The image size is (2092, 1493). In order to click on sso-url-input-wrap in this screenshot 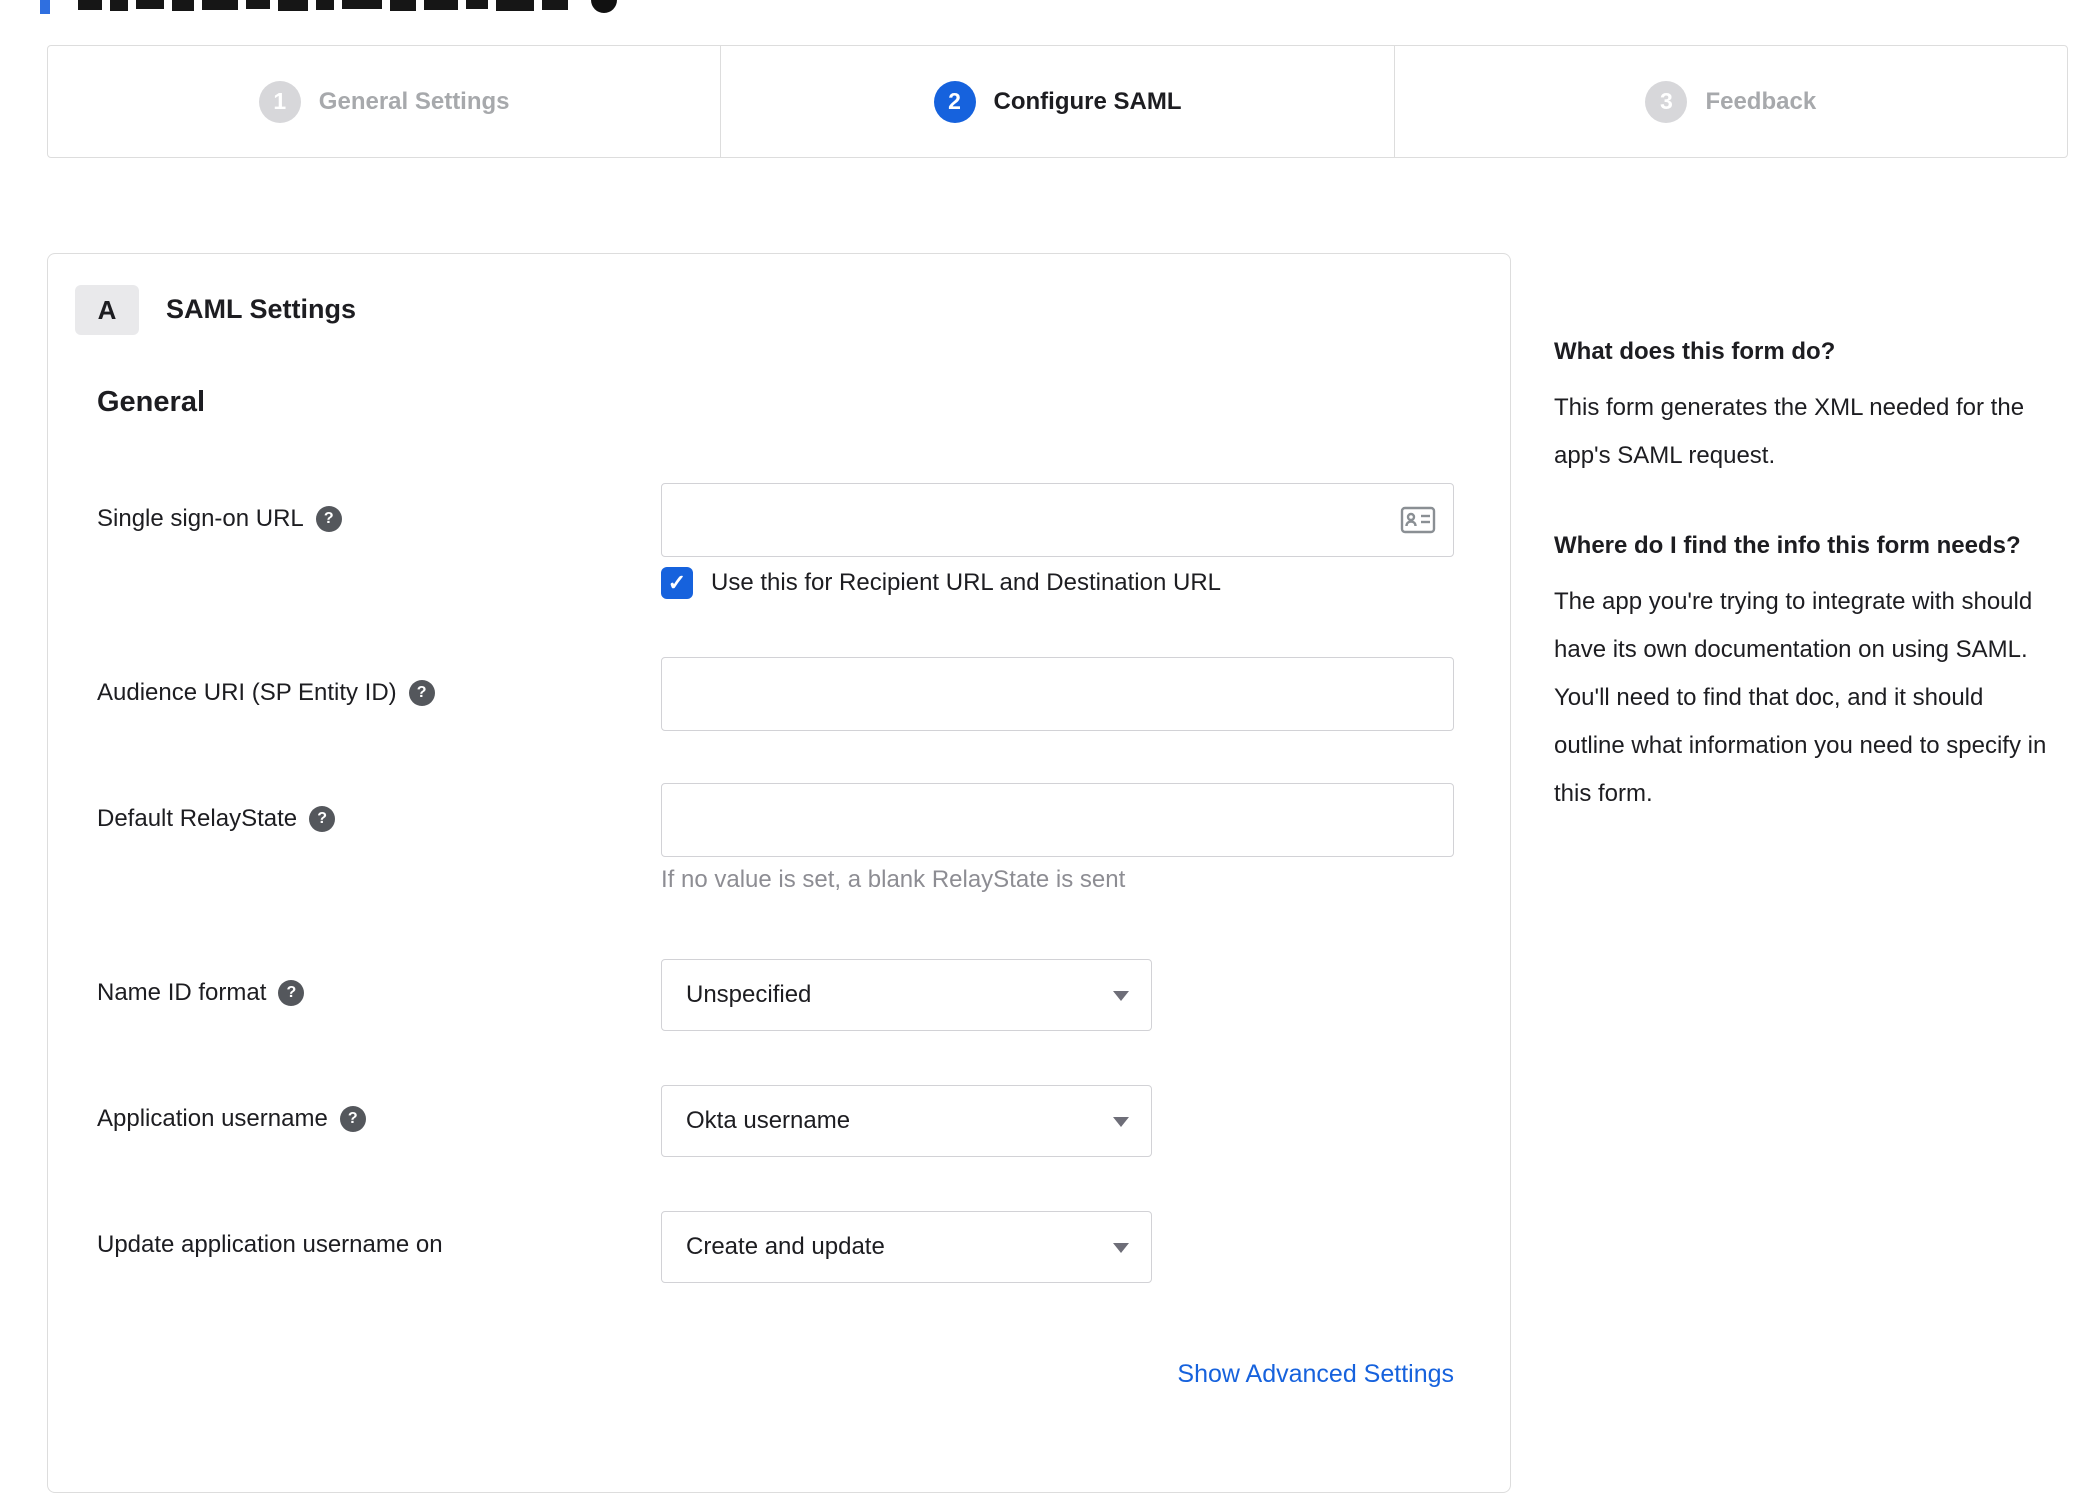, I will do `click(1057, 520)`.